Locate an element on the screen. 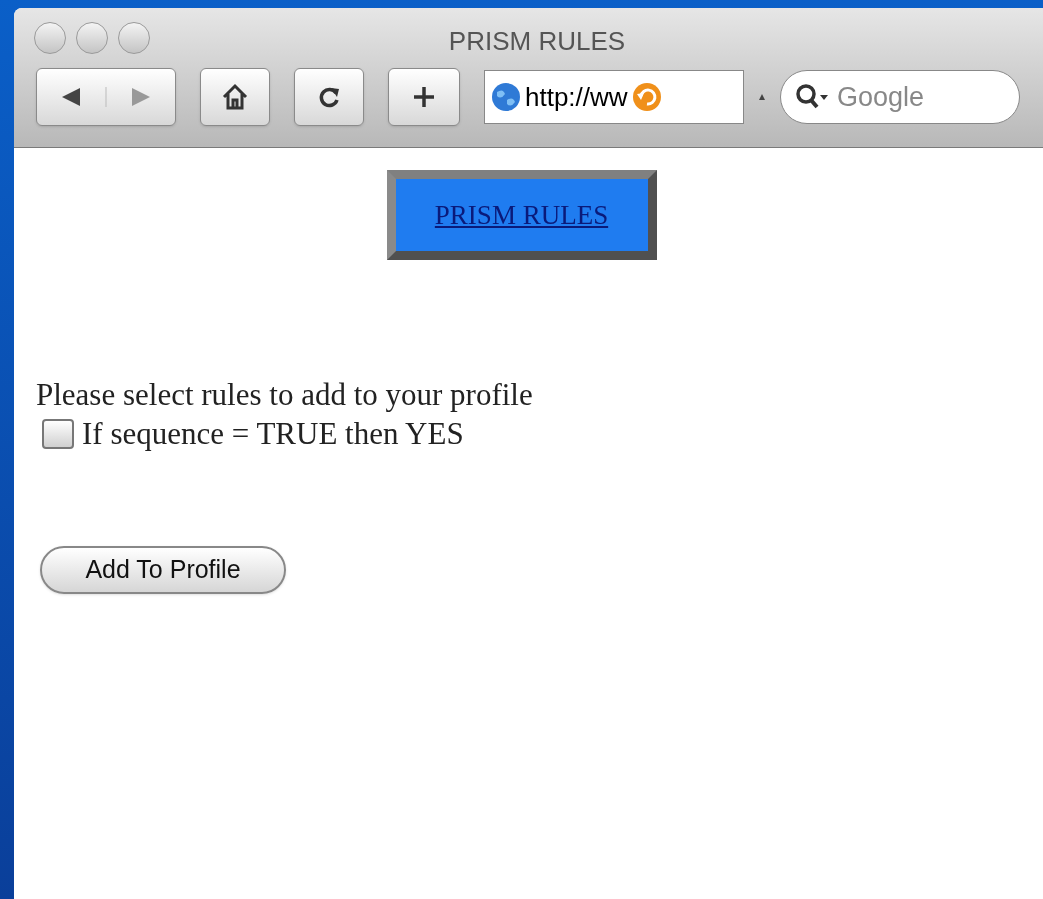  globe-icon is located at coordinates (506, 97).